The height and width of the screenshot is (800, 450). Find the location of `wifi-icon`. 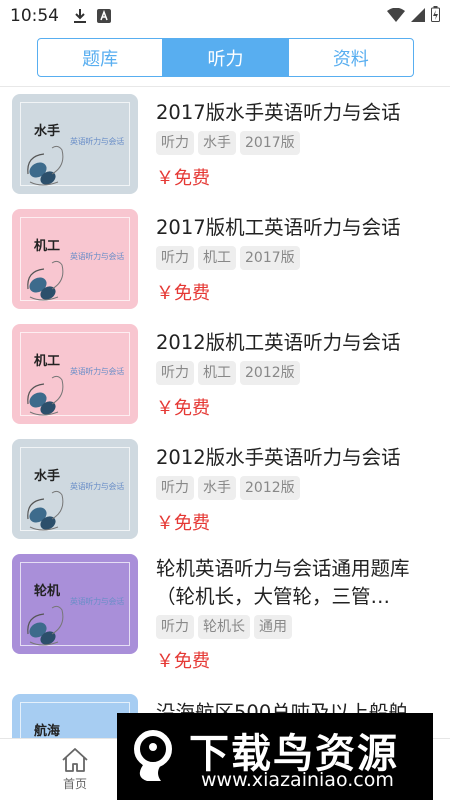

wifi-icon is located at coordinates (396, 16).